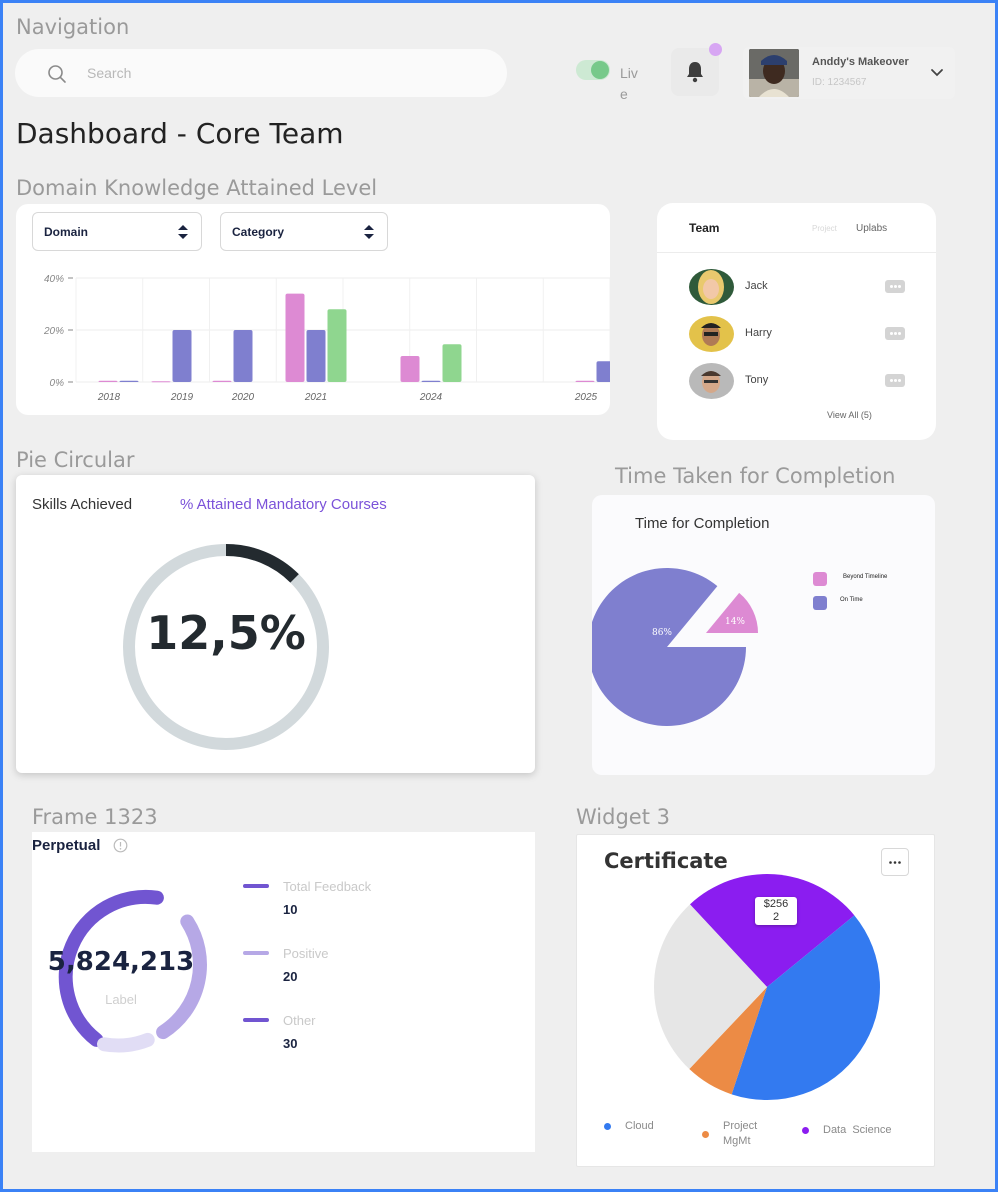 Image resolution: width=998 pixels, height=1192 pixels. Describe the element at coordinates (849, 415) in the screenshot. I see `view-all-link: View All (5)` at that location.